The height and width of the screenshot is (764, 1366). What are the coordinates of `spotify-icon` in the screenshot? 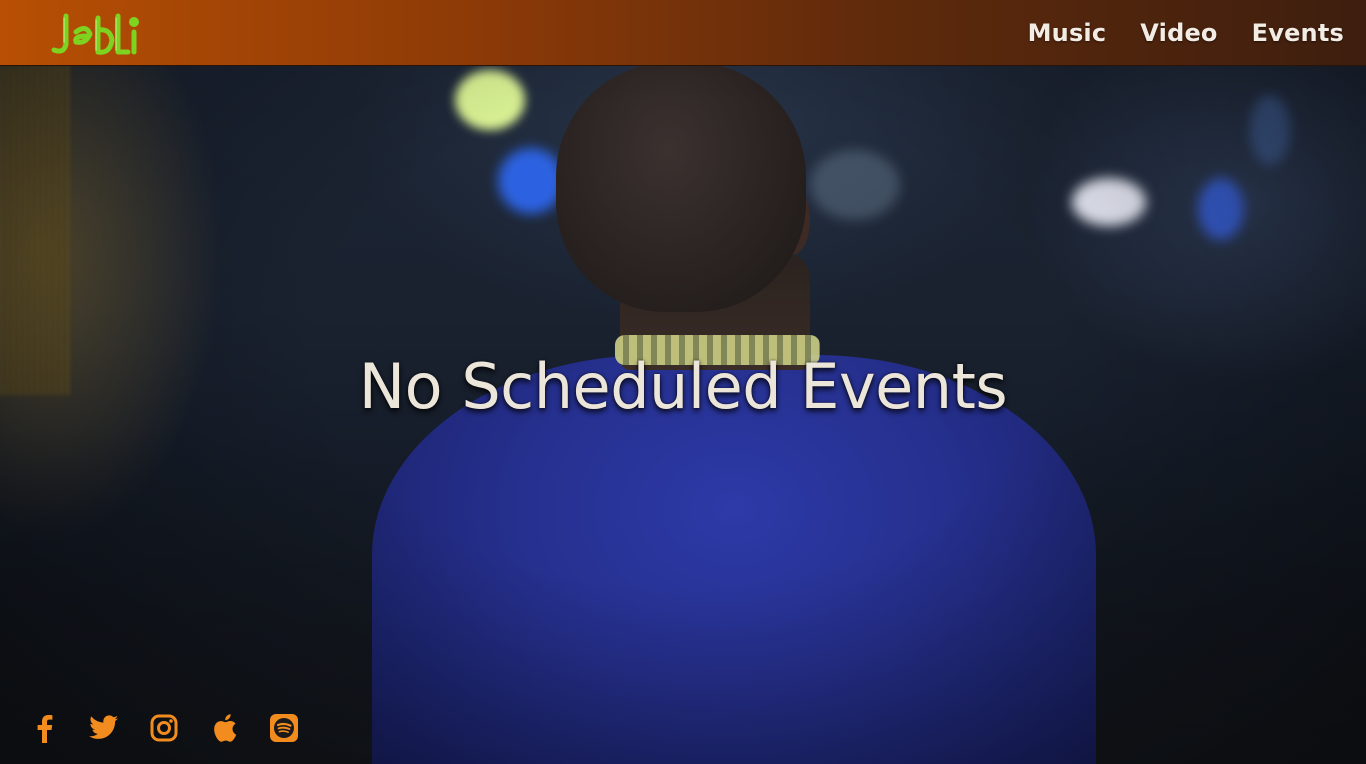 It's located at (284, 728).